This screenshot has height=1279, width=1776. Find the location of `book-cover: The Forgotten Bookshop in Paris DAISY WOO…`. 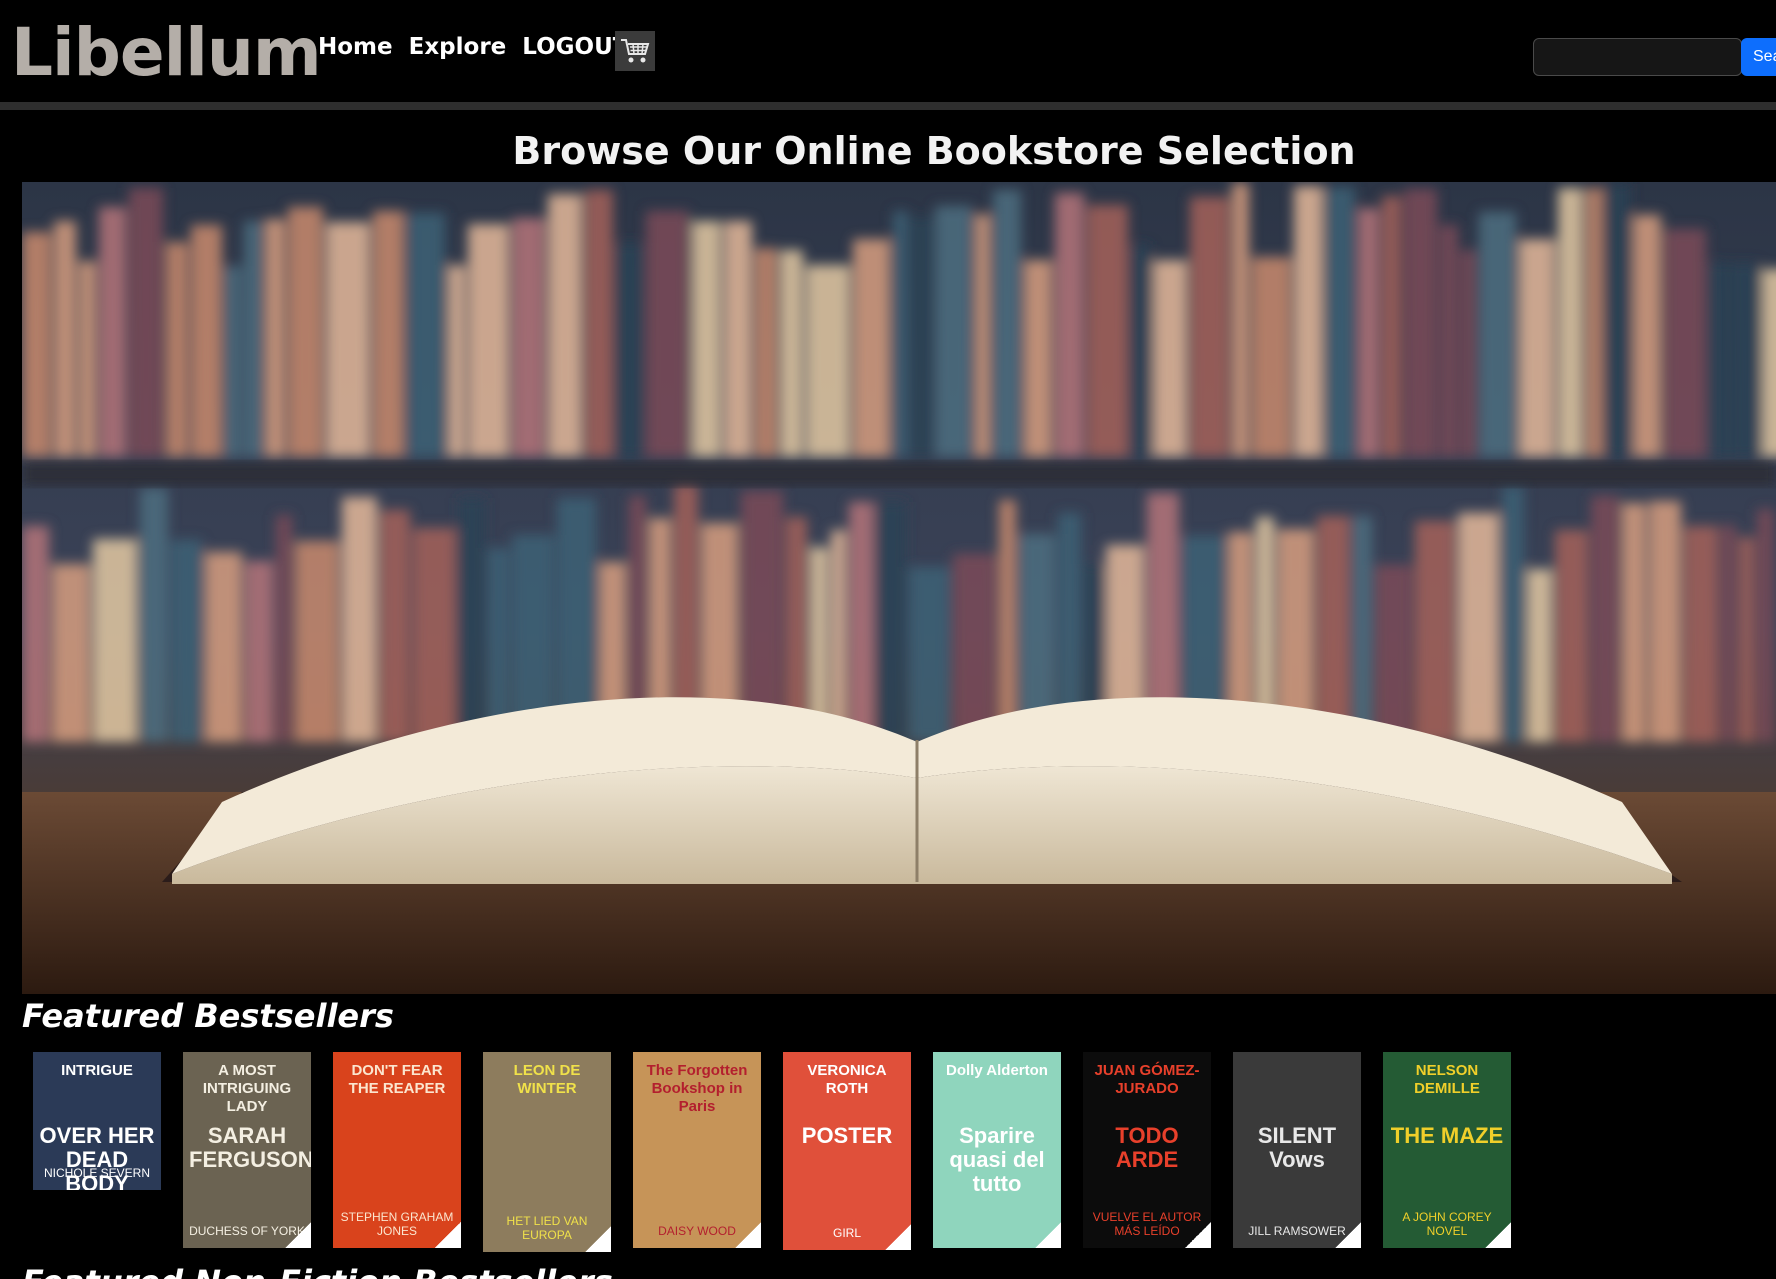

book-cover: The Forgotten Bookshop in Paris DAISY WOO… is located at coordinates (697, 1150).